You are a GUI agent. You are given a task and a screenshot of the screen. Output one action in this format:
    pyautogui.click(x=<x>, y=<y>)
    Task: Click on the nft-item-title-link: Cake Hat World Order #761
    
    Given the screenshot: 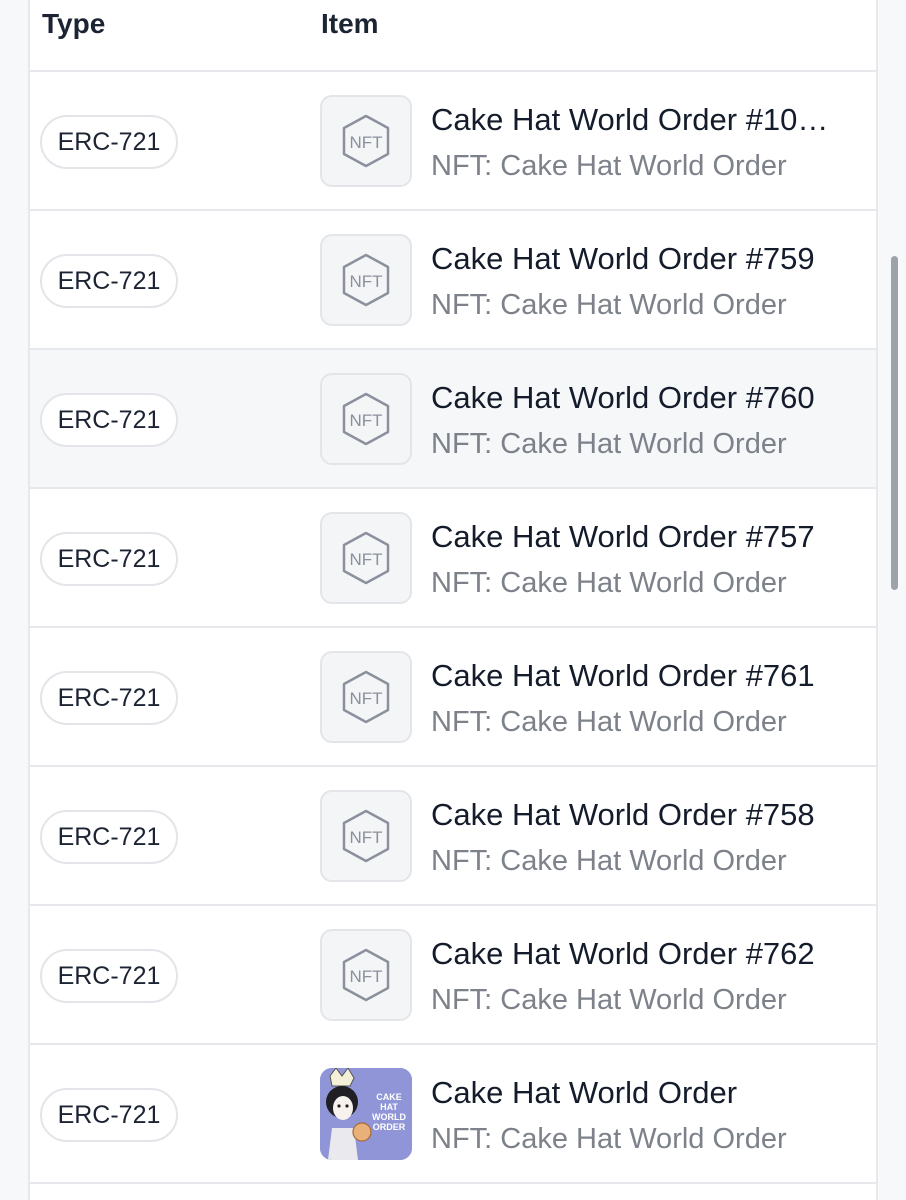 What is the action you would take?
    pyautogui.click(x=636, y=676)
    